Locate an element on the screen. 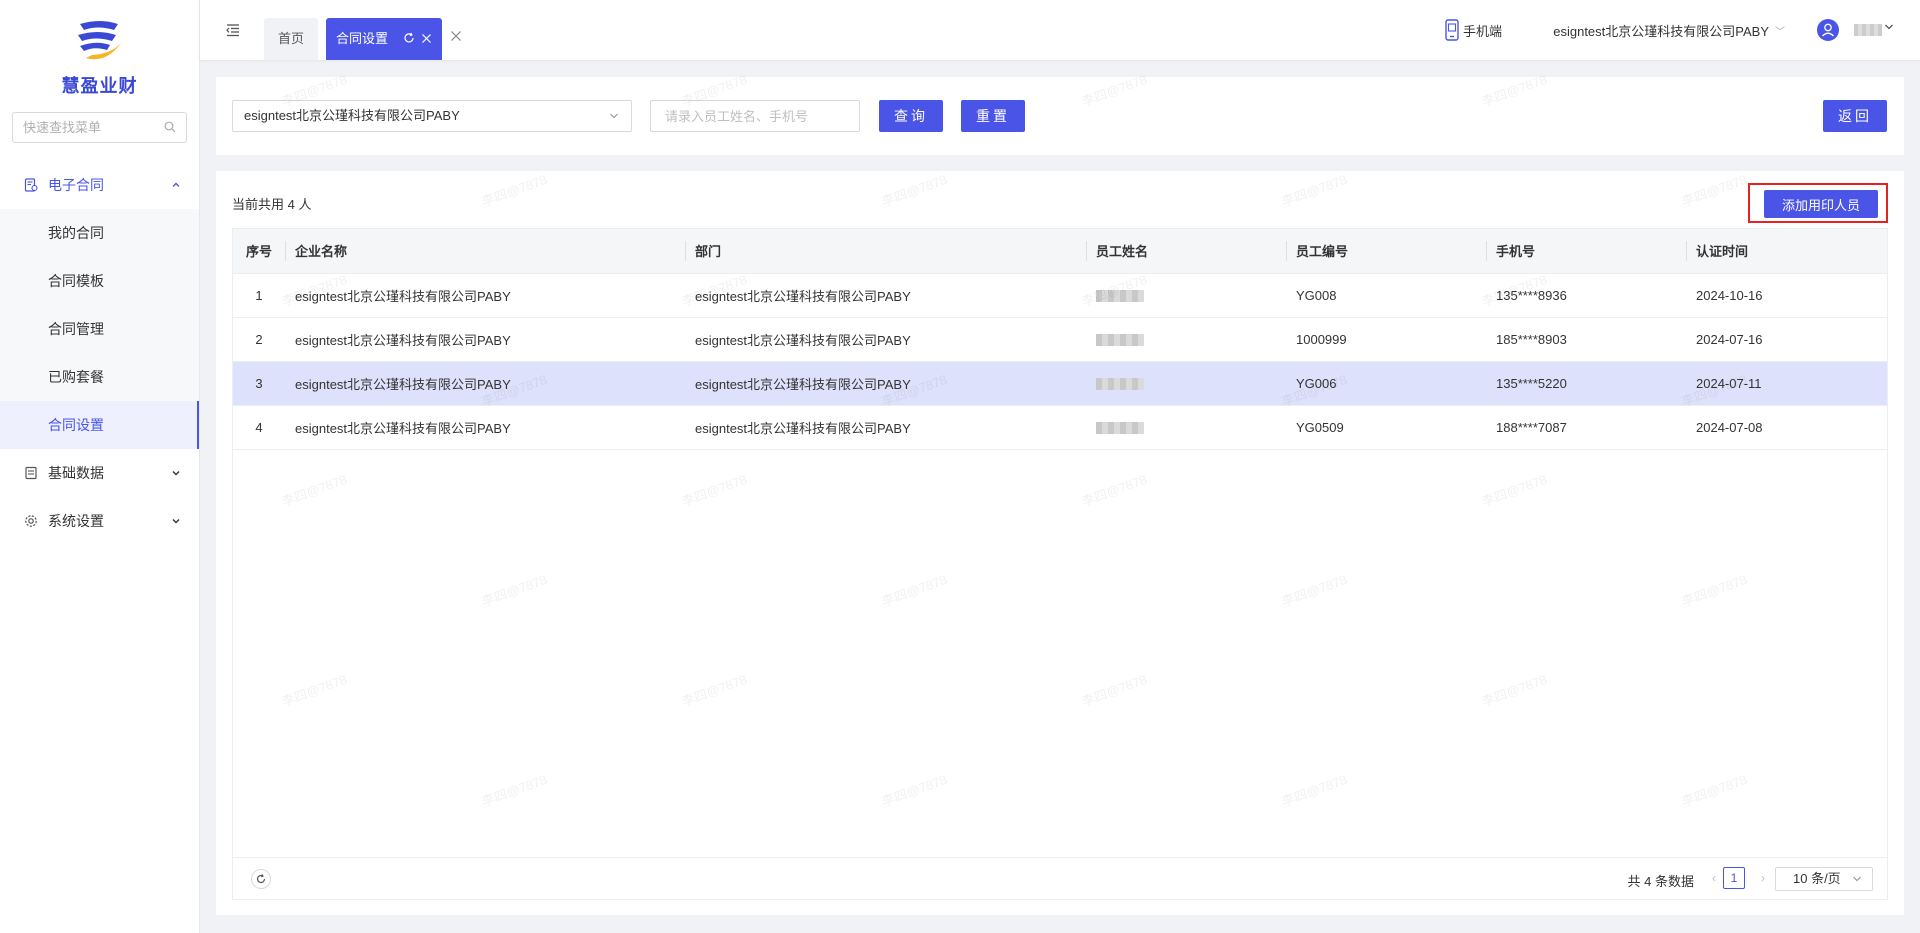  mobile-link: 手机端 is located at coordinates (1473, 30).